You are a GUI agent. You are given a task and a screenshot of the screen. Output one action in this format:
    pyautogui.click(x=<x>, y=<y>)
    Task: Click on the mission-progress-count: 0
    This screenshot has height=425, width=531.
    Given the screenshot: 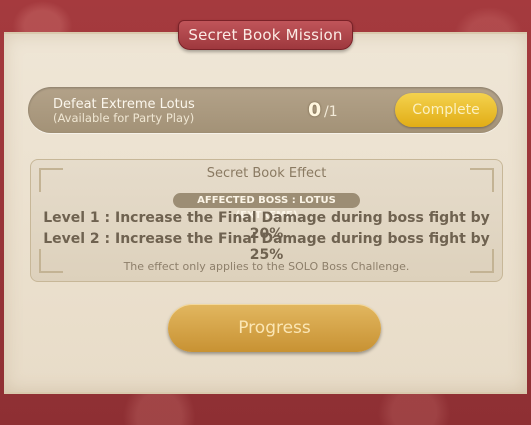 What is the action you would take?
    pyautogui.click(x=315, y=110)
    